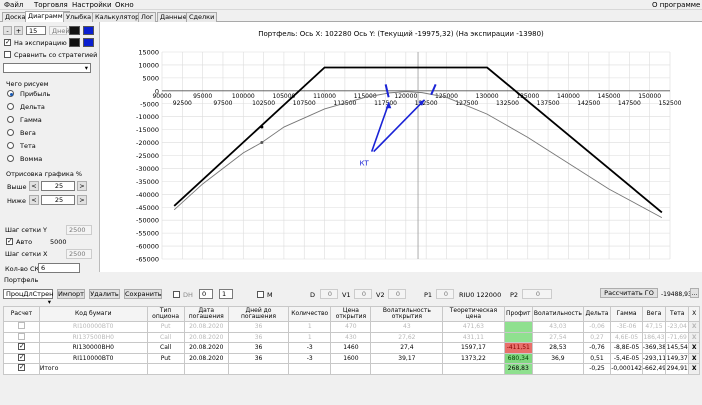 Image resolution: width=702 pixels, height=405 pixels. What do you see at coordinates (202, 17) in the screenshot?
I see `tab-trades: Сделки` at bounding box center [202, 17].